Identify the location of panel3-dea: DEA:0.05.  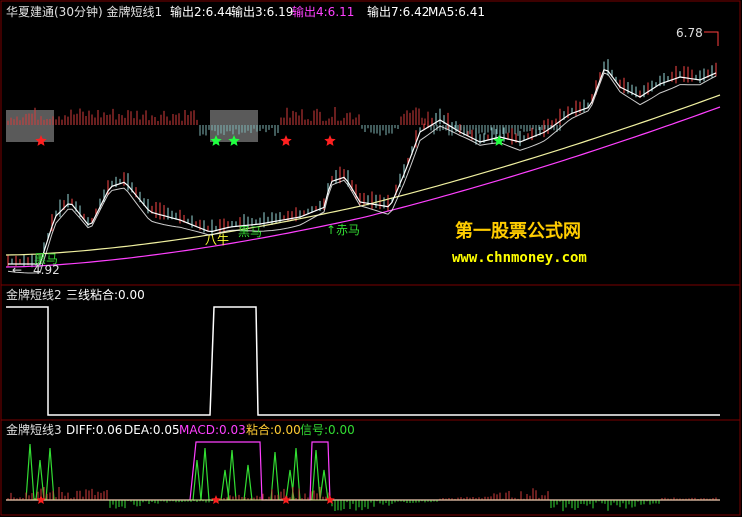
(152, 430).